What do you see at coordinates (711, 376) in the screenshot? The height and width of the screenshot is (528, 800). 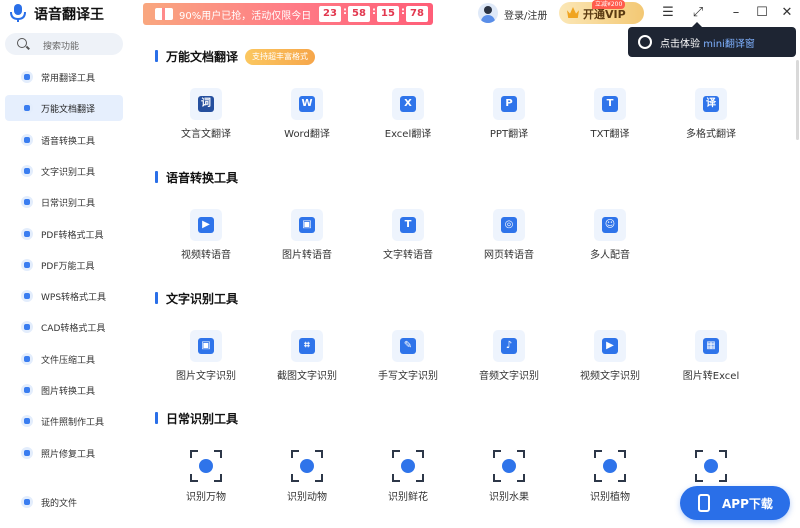 I see `tool-label: 图片转Excel` at bounding box center [711, 376].